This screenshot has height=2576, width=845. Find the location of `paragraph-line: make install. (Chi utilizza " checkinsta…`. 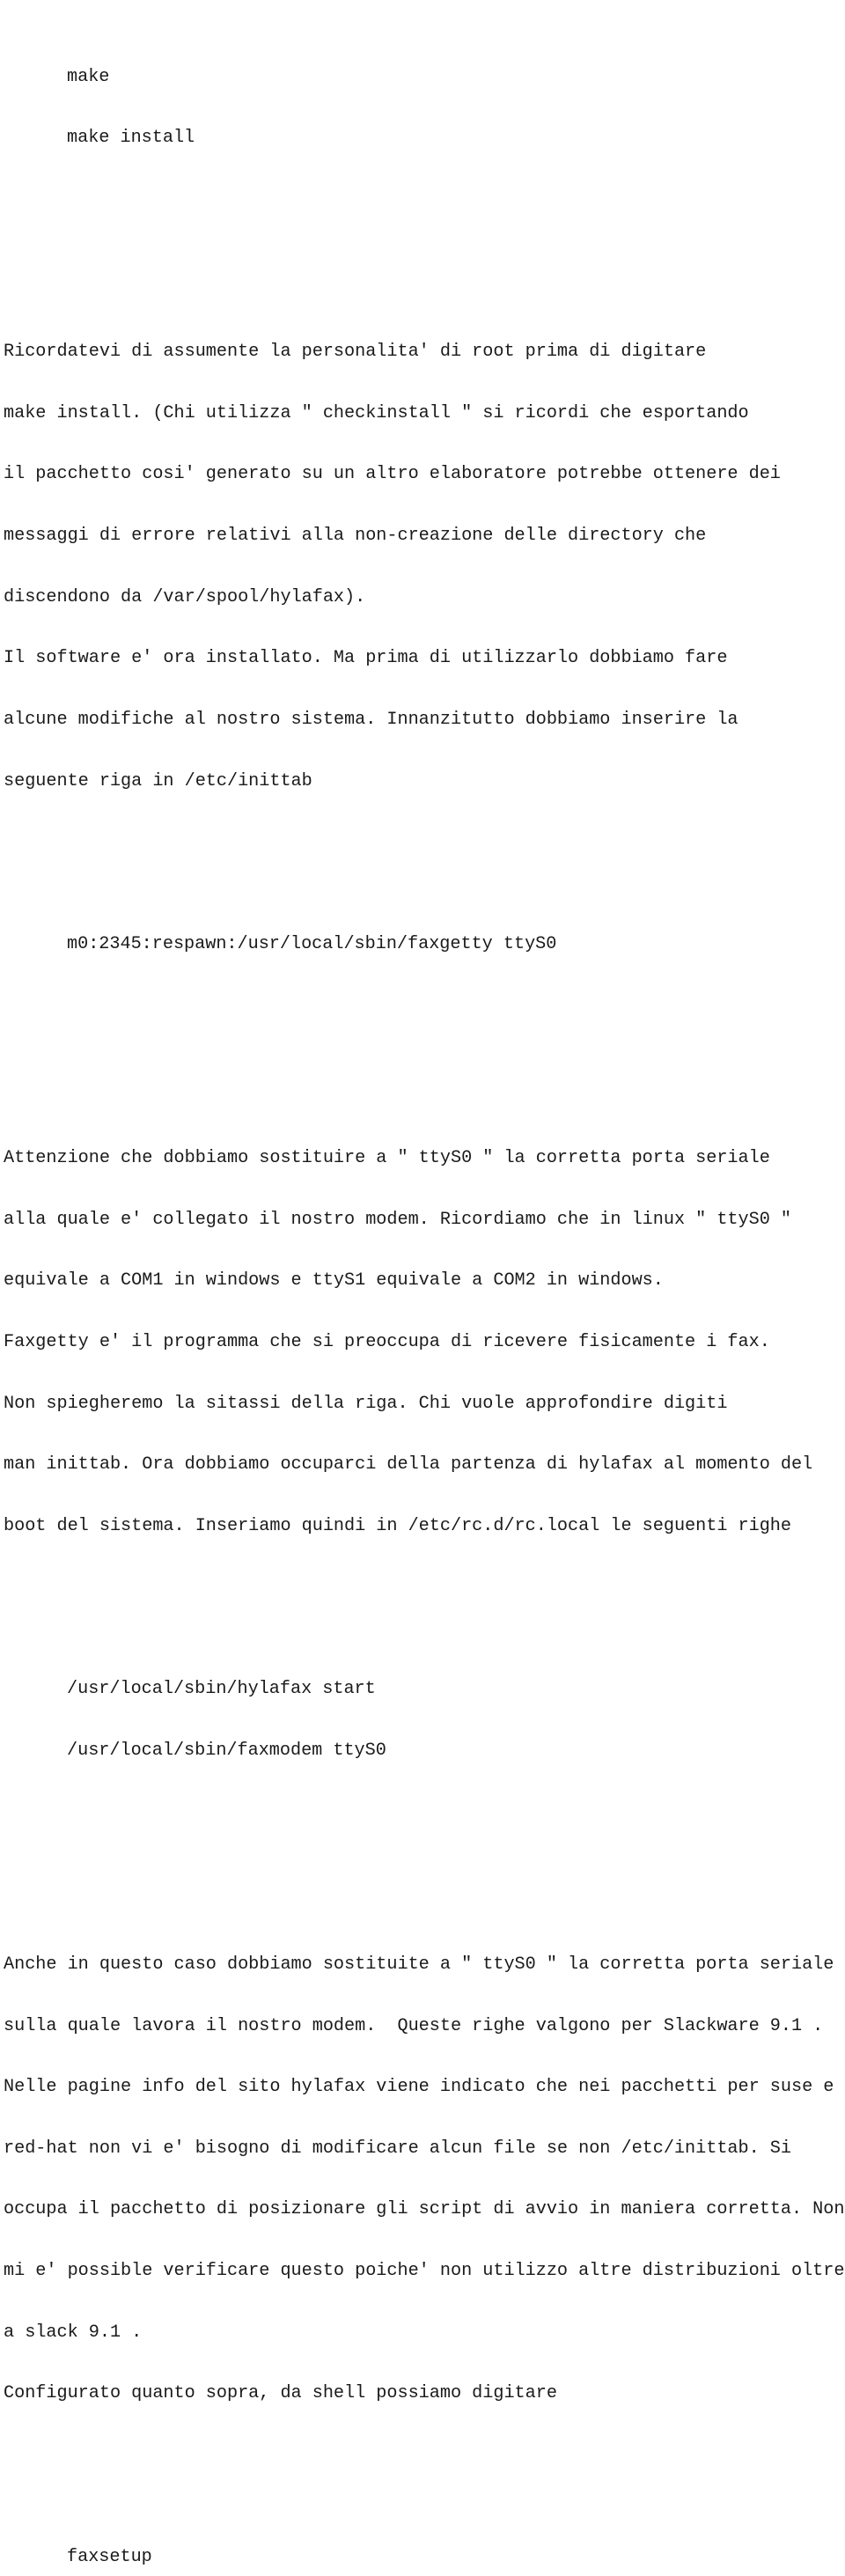

paragraph-line: make install. (Chi utilizza " checkinsta… is located at coordinates (376, 413).